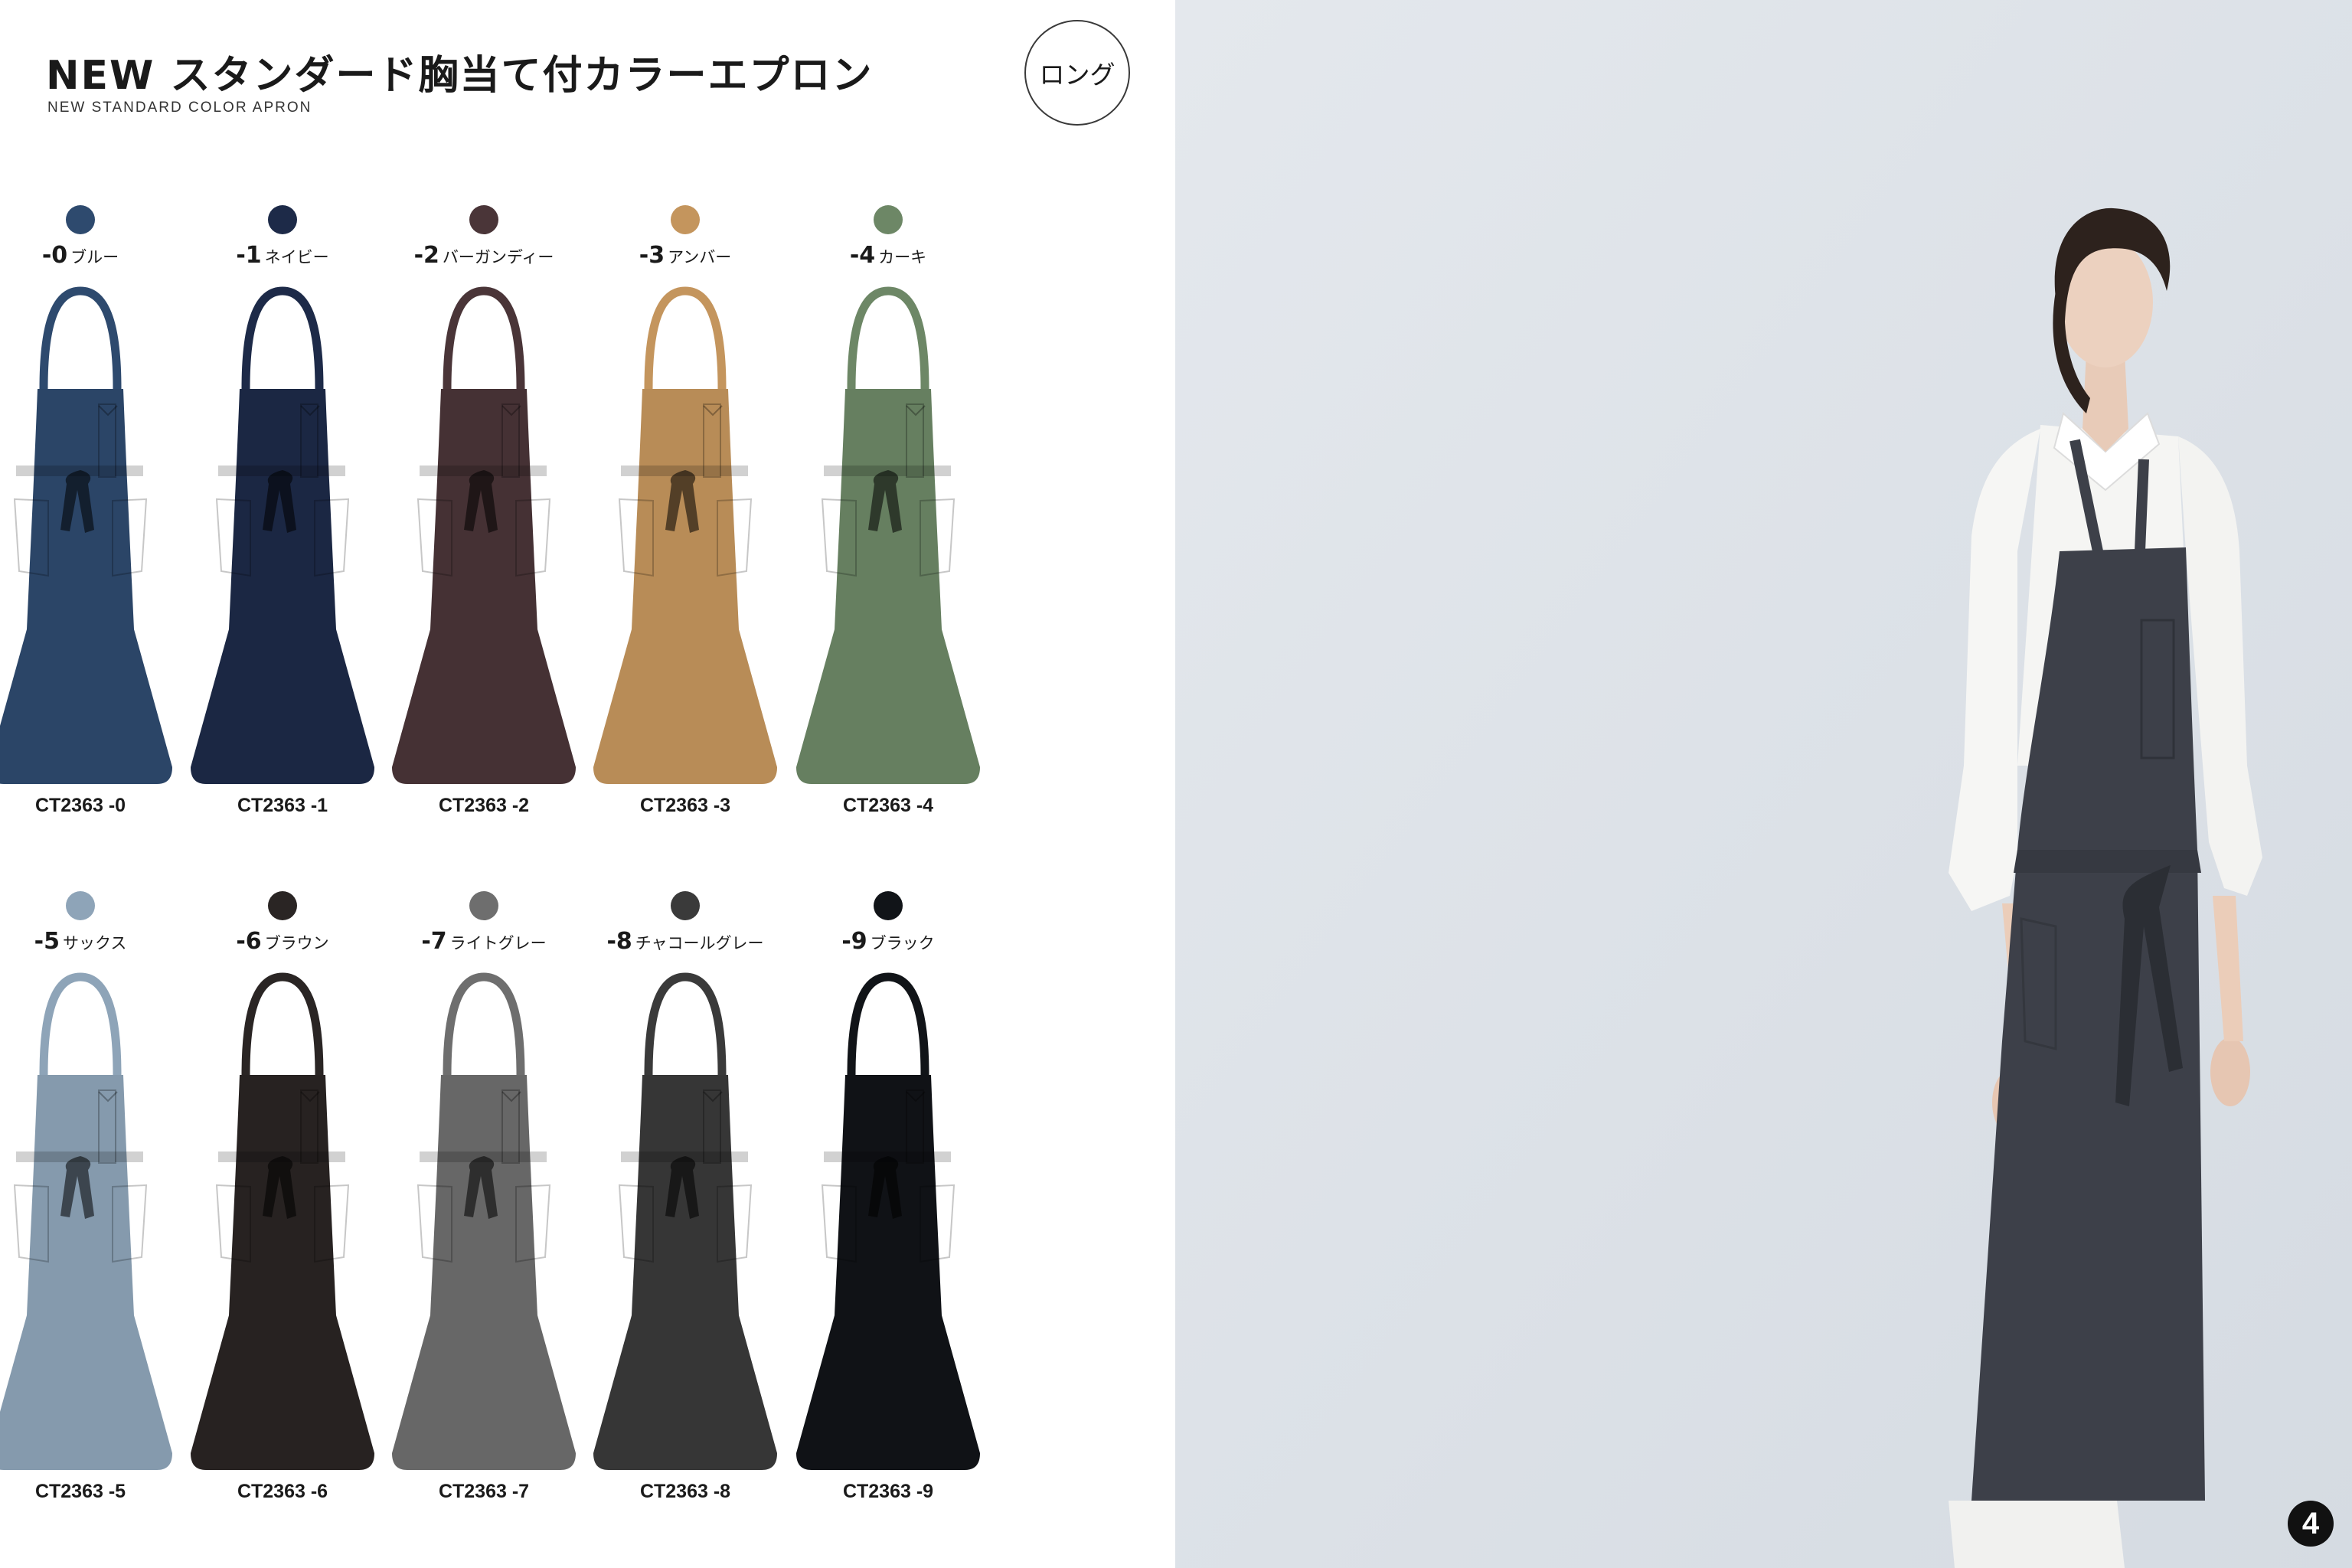 This screenshot has height=1568, width=2352. What do you see at coordinates (484, 1491) in the screenshot?
I see `product-code: CT2363 -7` at bounding box center [484, 1491].